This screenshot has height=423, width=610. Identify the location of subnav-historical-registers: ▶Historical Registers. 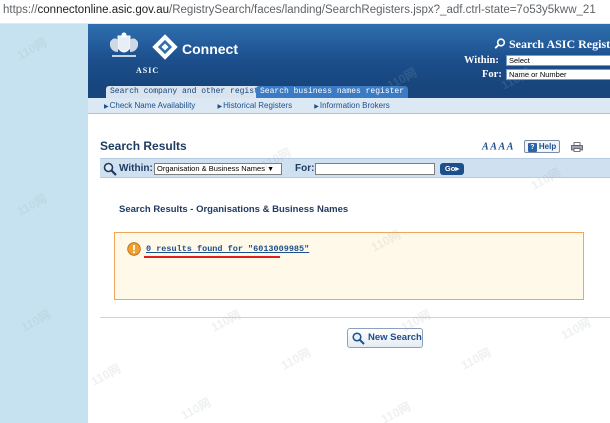
(260, 105).